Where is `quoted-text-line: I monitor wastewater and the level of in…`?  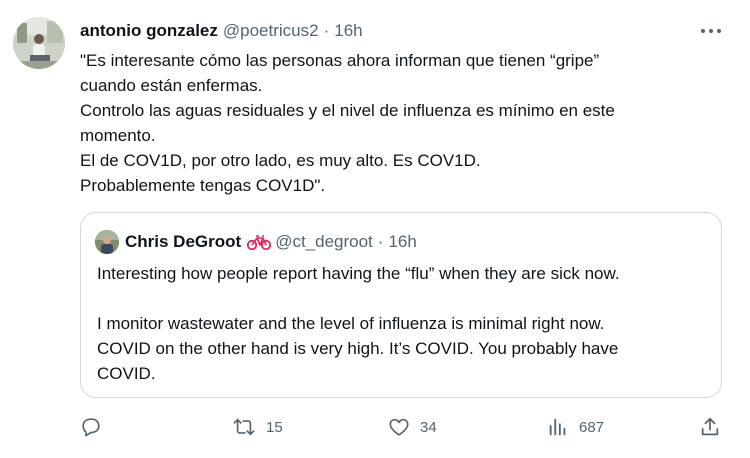
quoted-text-line: I monitor wastewater and the level of in… is located at coordinates (351, 323).